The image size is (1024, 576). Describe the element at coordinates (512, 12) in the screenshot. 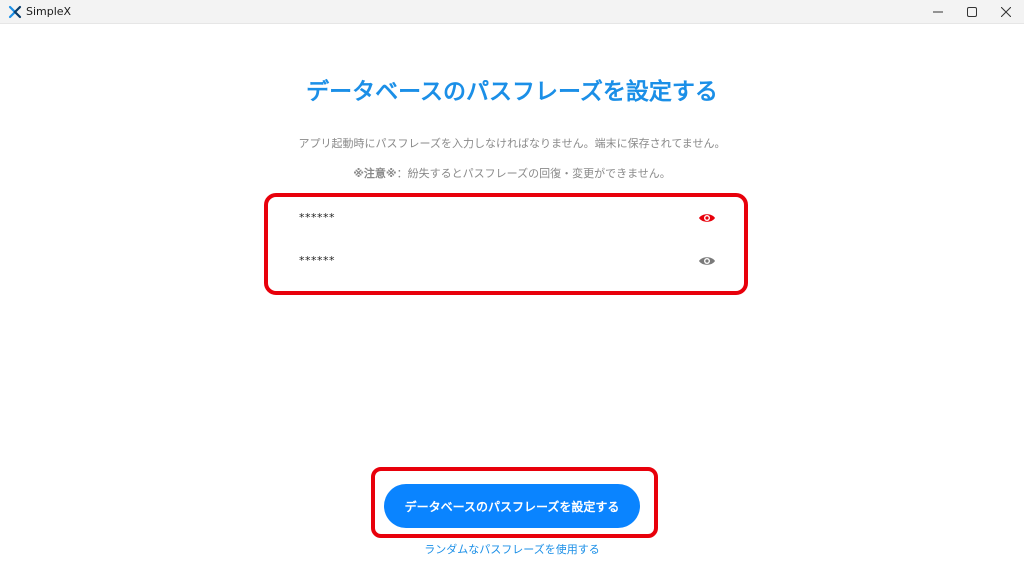

I see `title-bar: SimpleX` at that location.